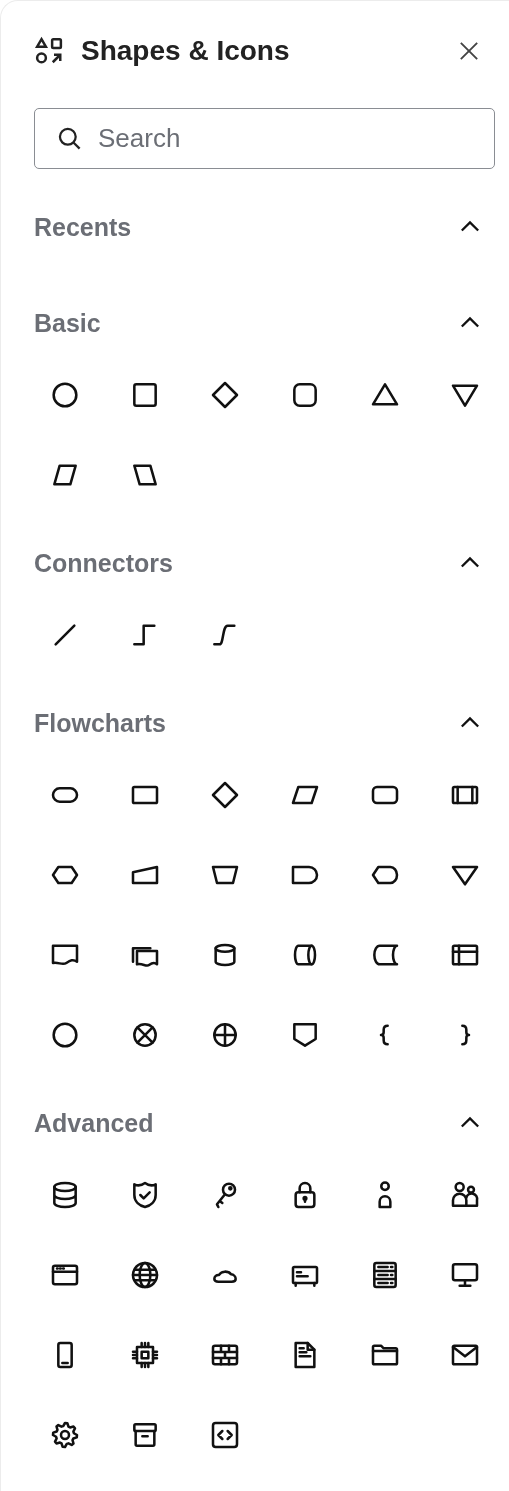 This screenshot has width=509, height=1491. Describe the element at coordinates (145, 1355) in the screenshot. I see `chip-icon` at that location.